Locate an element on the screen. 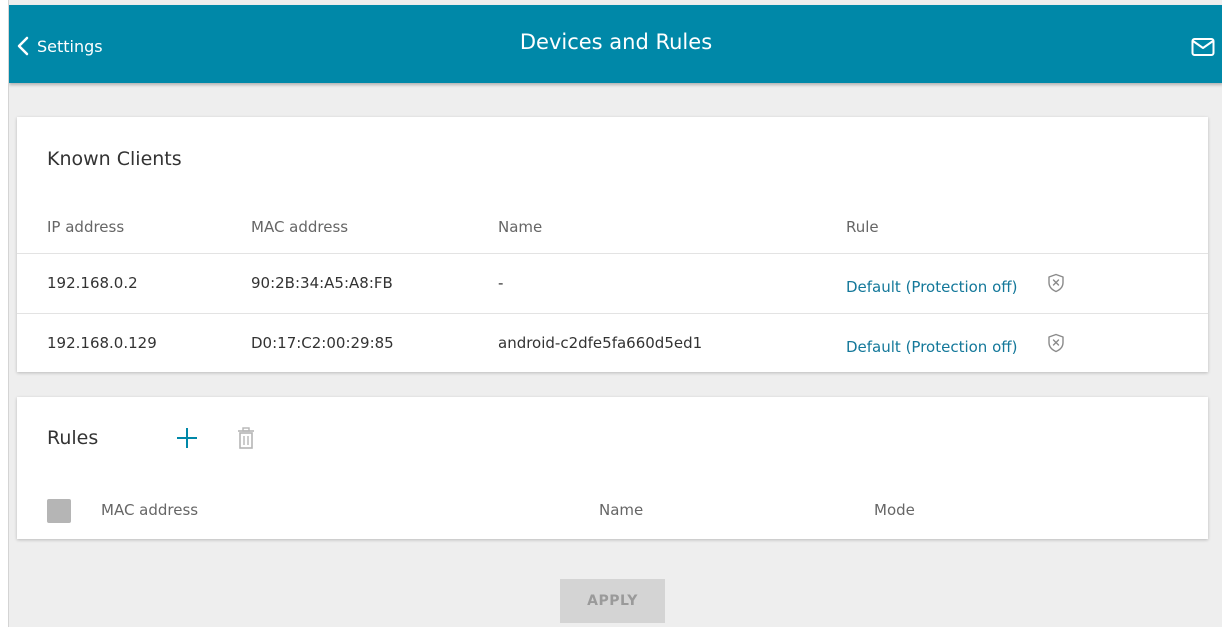 The image size is (1222, 627). client-ip: 192.168.0.2 is located at coordinates (92, 283).